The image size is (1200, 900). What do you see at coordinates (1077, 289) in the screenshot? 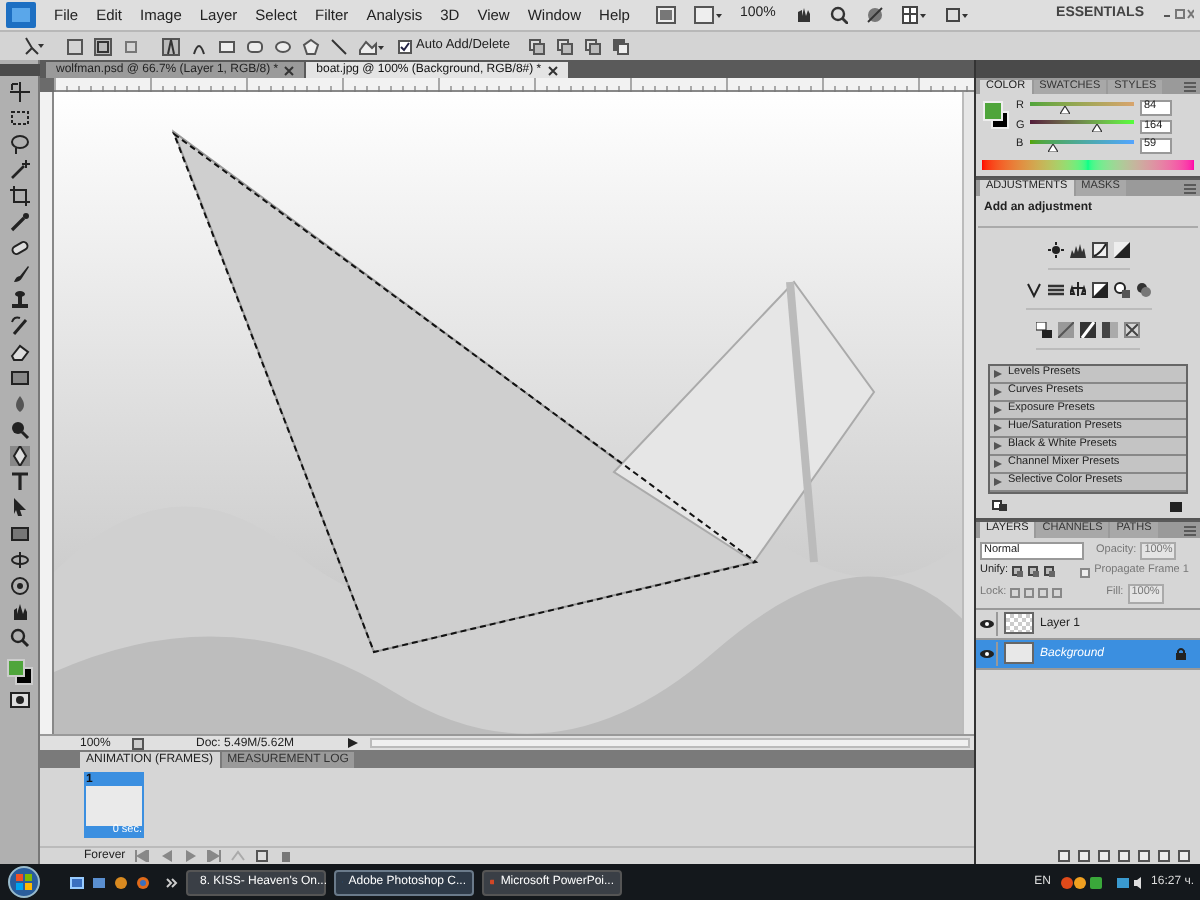
I see `color-balance-icon` at bounding box center [1077, 289].